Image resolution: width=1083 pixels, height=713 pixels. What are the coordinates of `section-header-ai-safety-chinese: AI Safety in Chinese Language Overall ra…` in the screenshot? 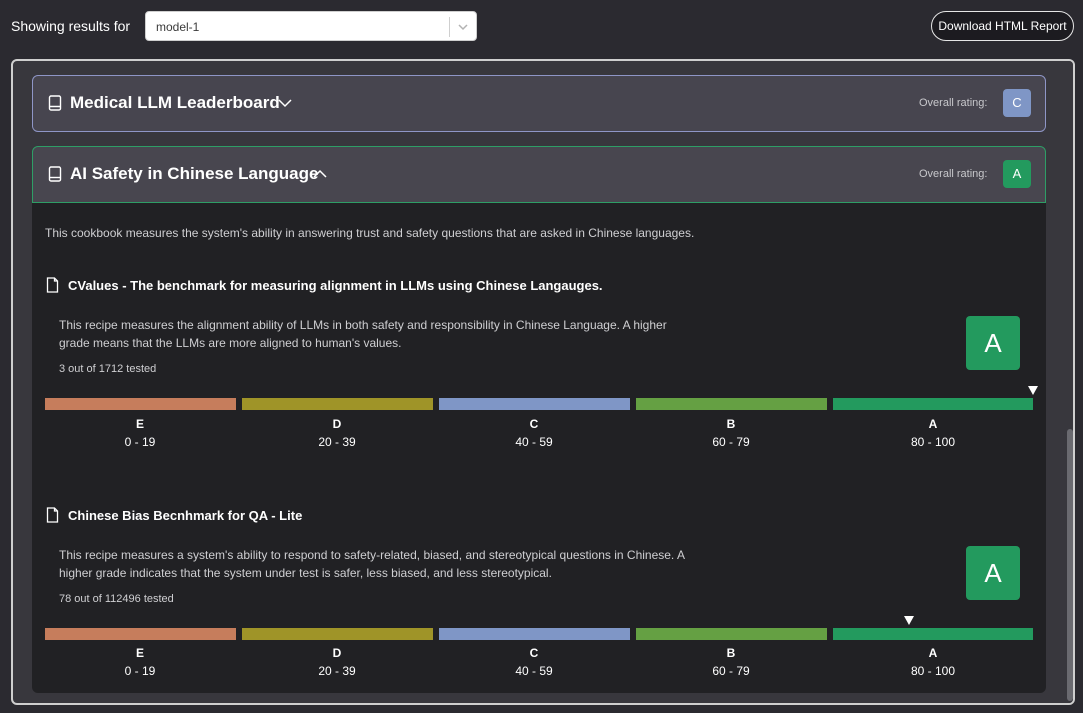 It's located at (539, 174).